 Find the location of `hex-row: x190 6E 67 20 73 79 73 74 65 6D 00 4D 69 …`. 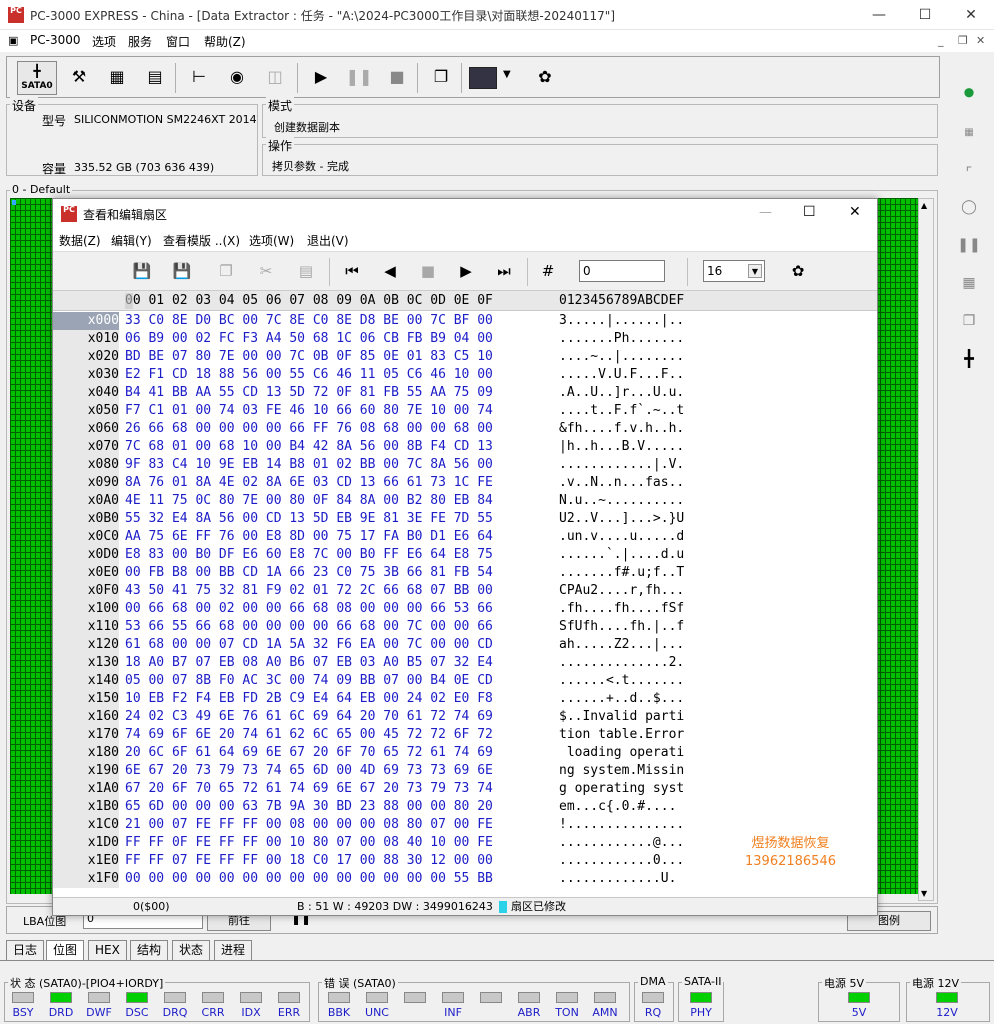

hex-row: x190 6E 67 20 73 79 73 74 65 6D 00 4D 69 … is located at coordinates (465, 771).